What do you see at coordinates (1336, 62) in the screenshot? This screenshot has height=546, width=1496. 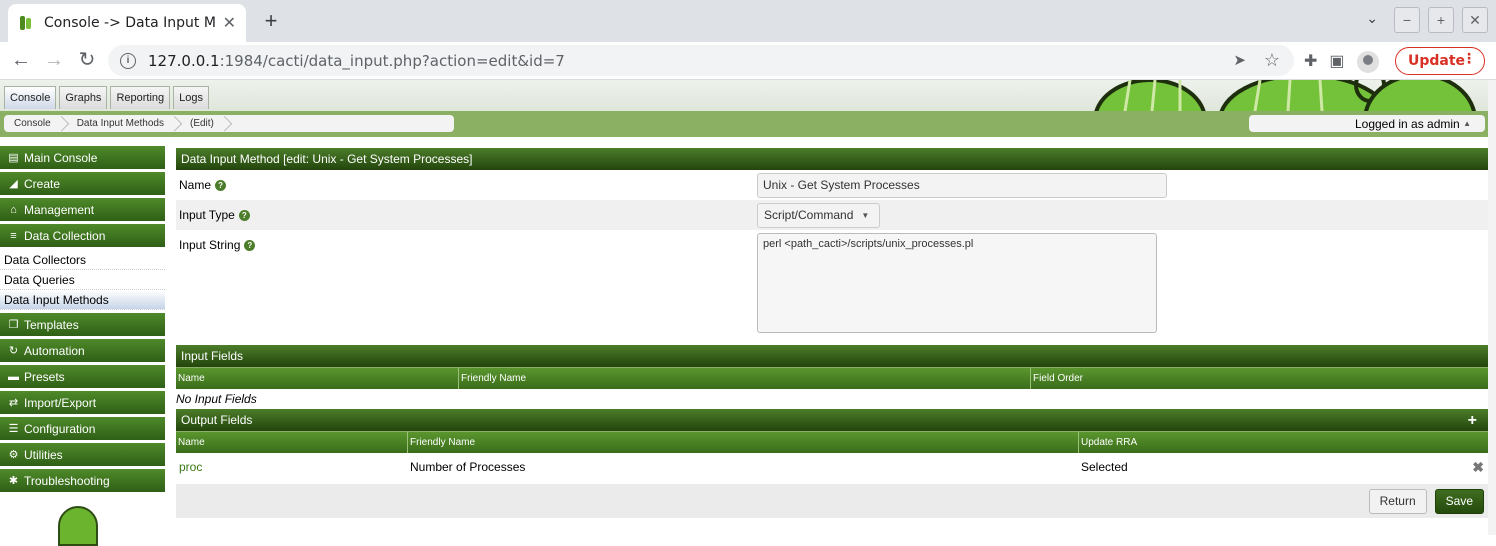 I see `side-panel-icon: ▣` at bounding box center [1336, 62].